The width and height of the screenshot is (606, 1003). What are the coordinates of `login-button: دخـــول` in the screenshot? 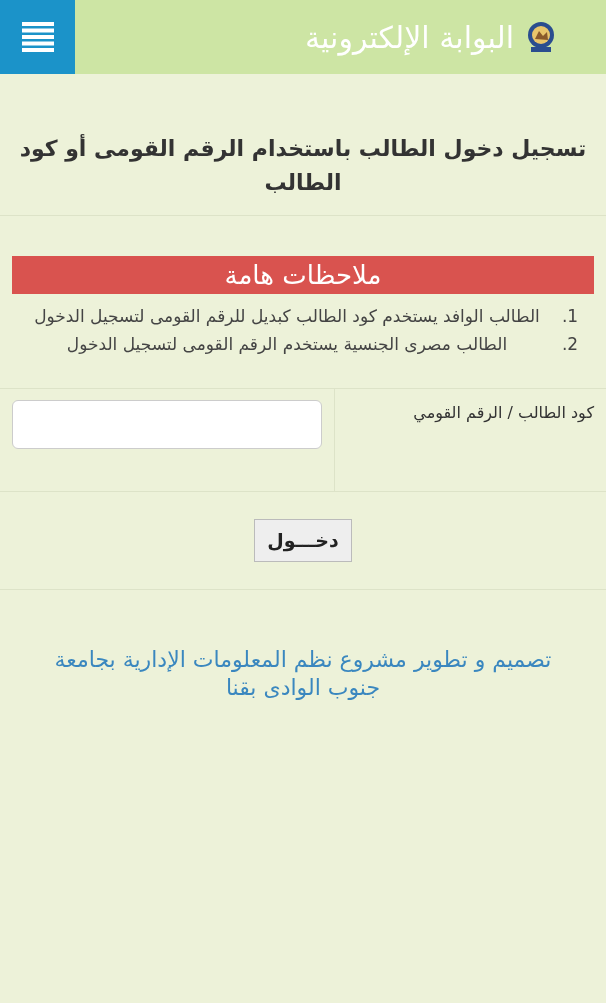 It's located at (303, 540).